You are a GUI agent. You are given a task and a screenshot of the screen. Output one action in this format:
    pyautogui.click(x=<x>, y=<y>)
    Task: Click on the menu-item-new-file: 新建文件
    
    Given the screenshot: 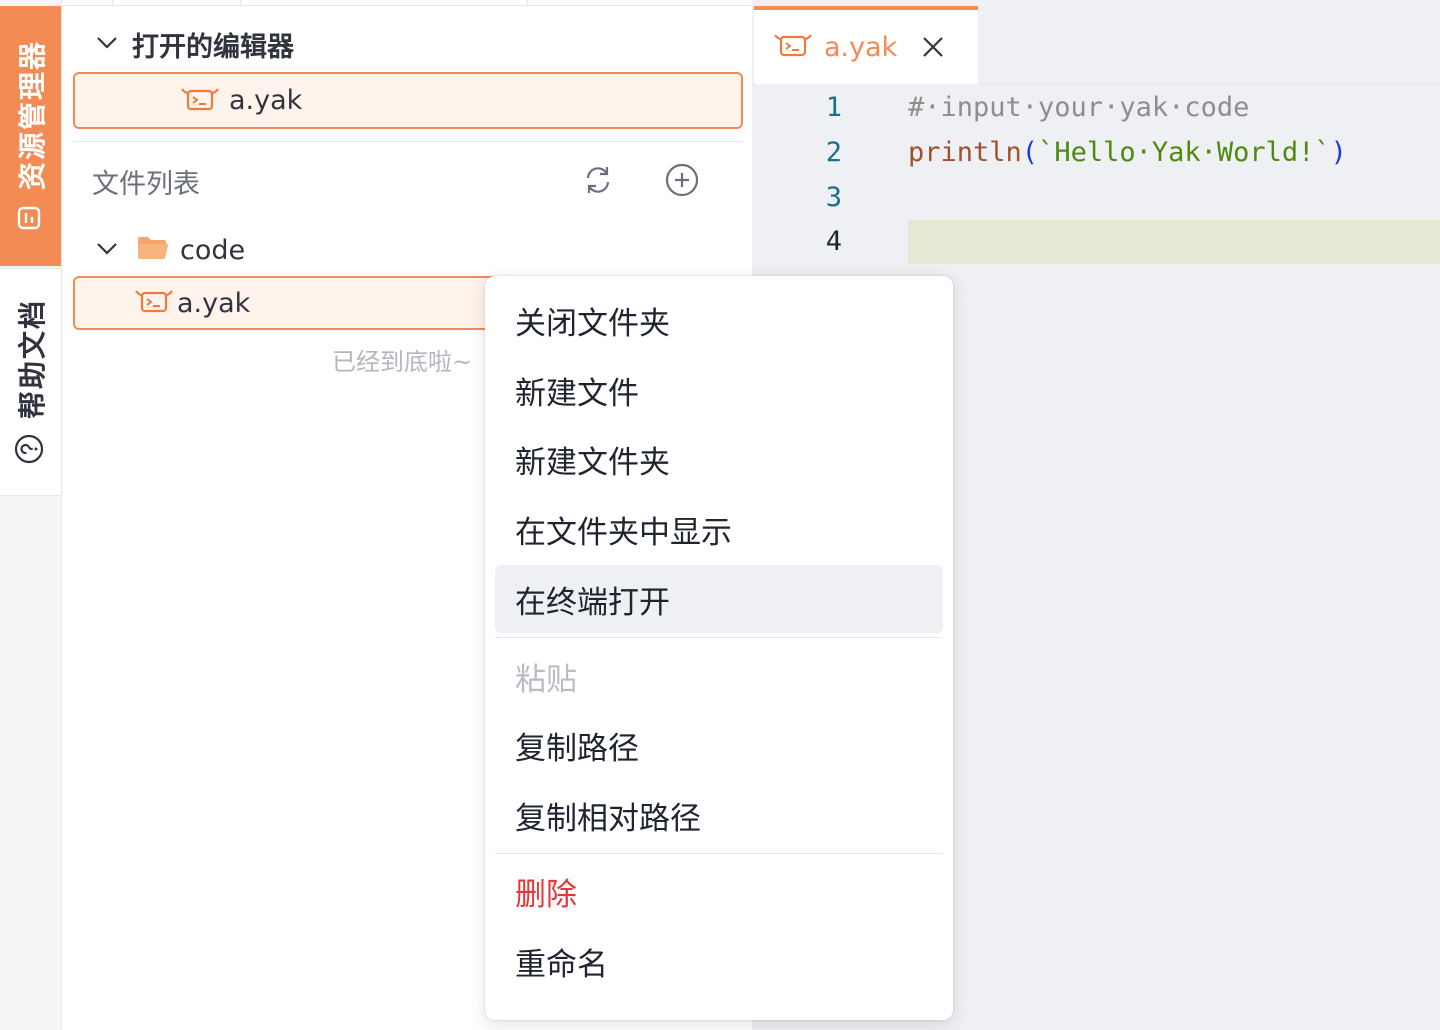 What is the action you would take?
    pyautogui.click(x=719, y=390)
    